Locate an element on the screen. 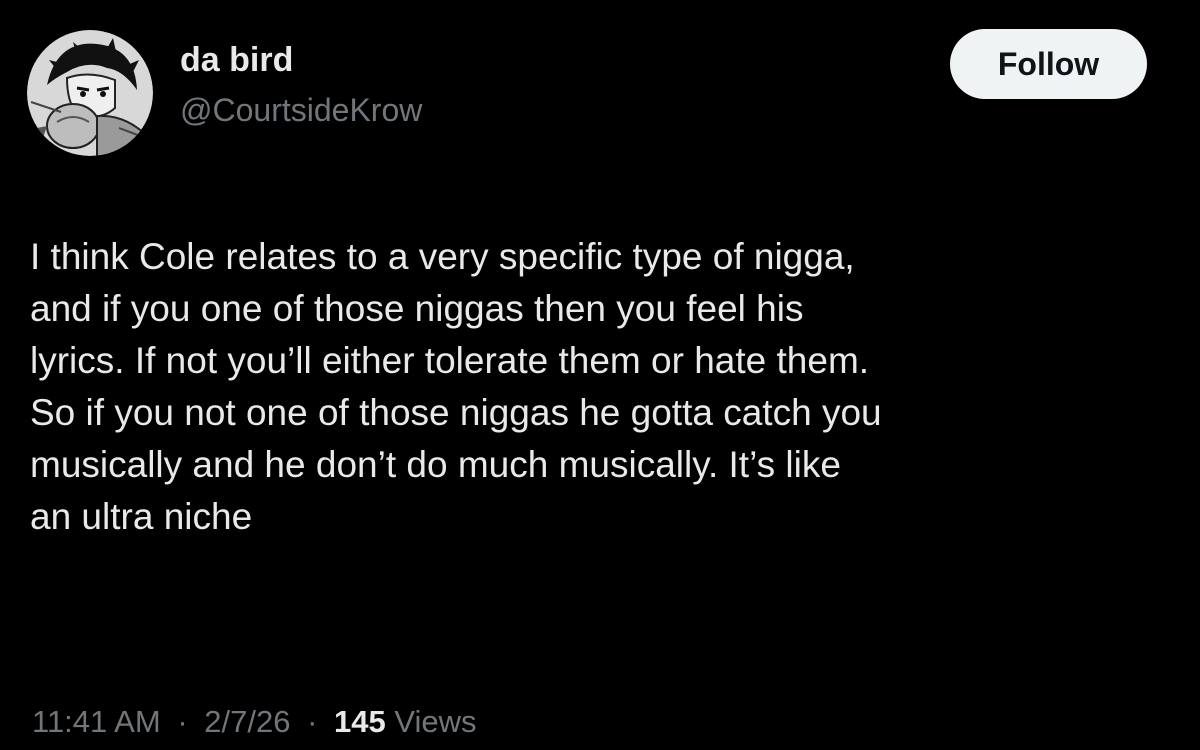 This screenshot has width=1200, height=750. follow-button: Follow is located at coordinates (1048, 64).